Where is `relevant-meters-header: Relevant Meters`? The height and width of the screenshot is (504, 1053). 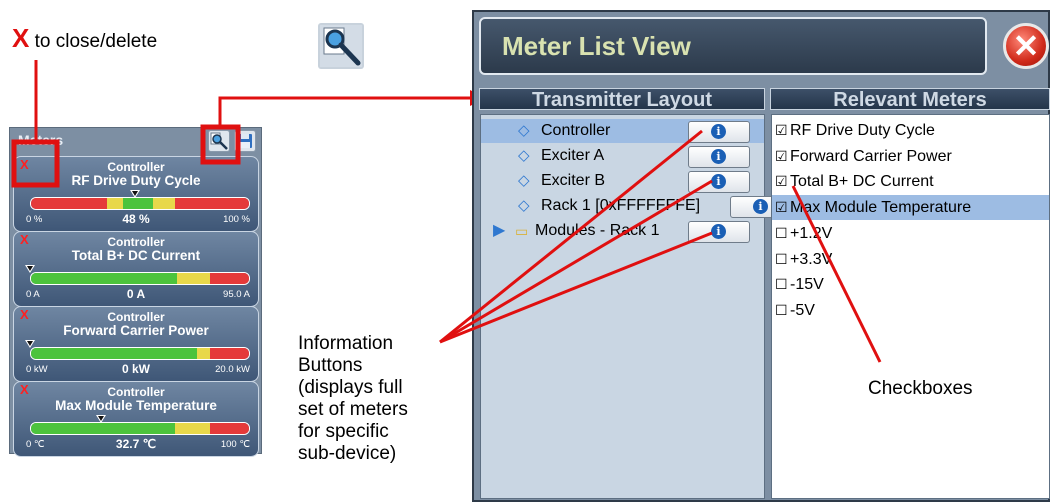
relevant-meters-header: Relevant Meters is located at coordinates (910, 99).